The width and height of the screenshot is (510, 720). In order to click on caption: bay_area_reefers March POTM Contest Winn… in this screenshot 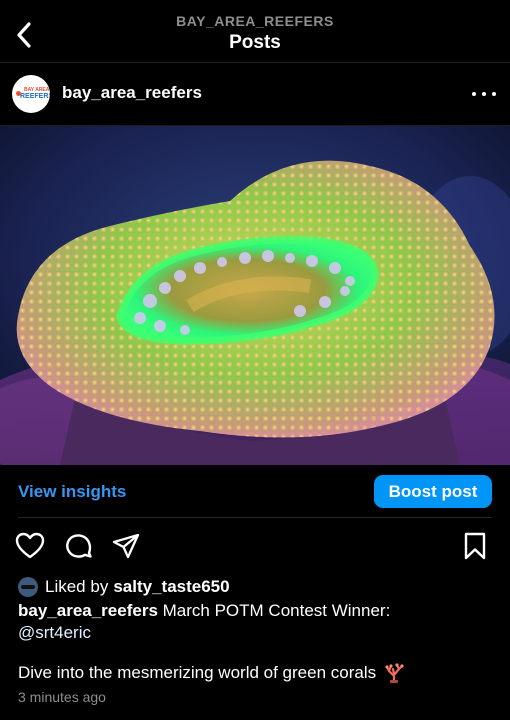, I will do `click(253, 622)`.